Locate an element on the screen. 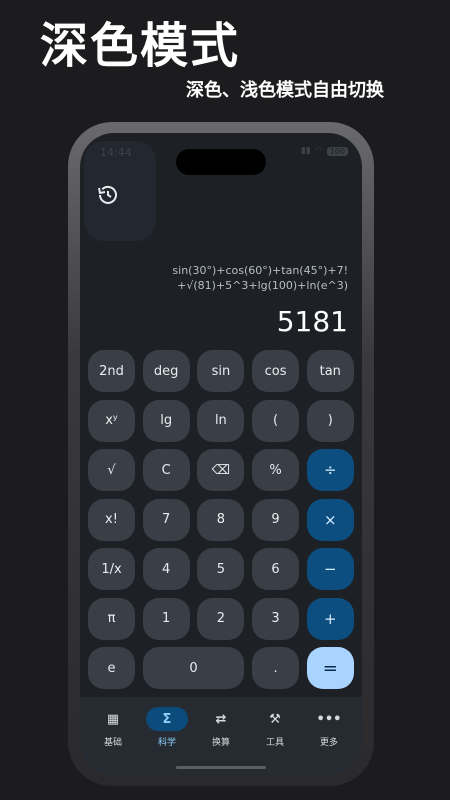 The image size is (450, 800). nav-label: 换算 is located at coordinates (220, 743).